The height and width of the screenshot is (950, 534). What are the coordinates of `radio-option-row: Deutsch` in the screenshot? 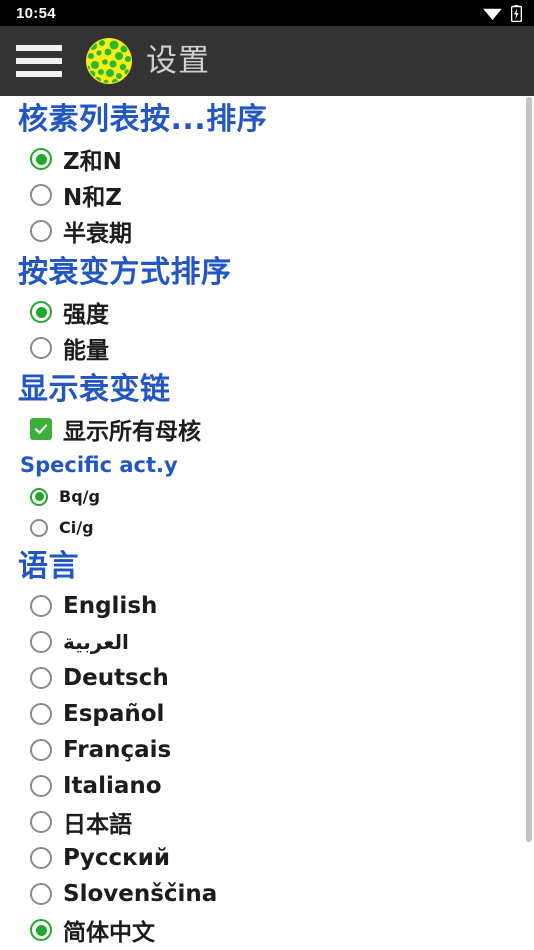 It's located at (267, 678).